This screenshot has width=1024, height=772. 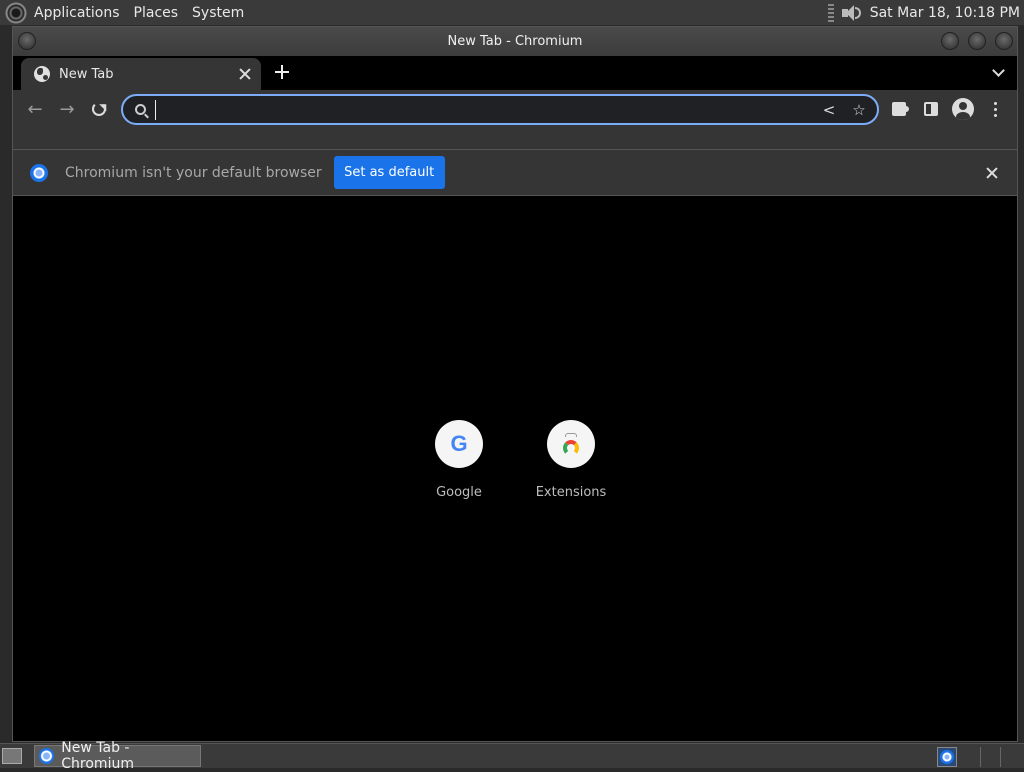 I want to click on taskbar-window-label: New Tab - Chromium, so click(x=97, y=756).